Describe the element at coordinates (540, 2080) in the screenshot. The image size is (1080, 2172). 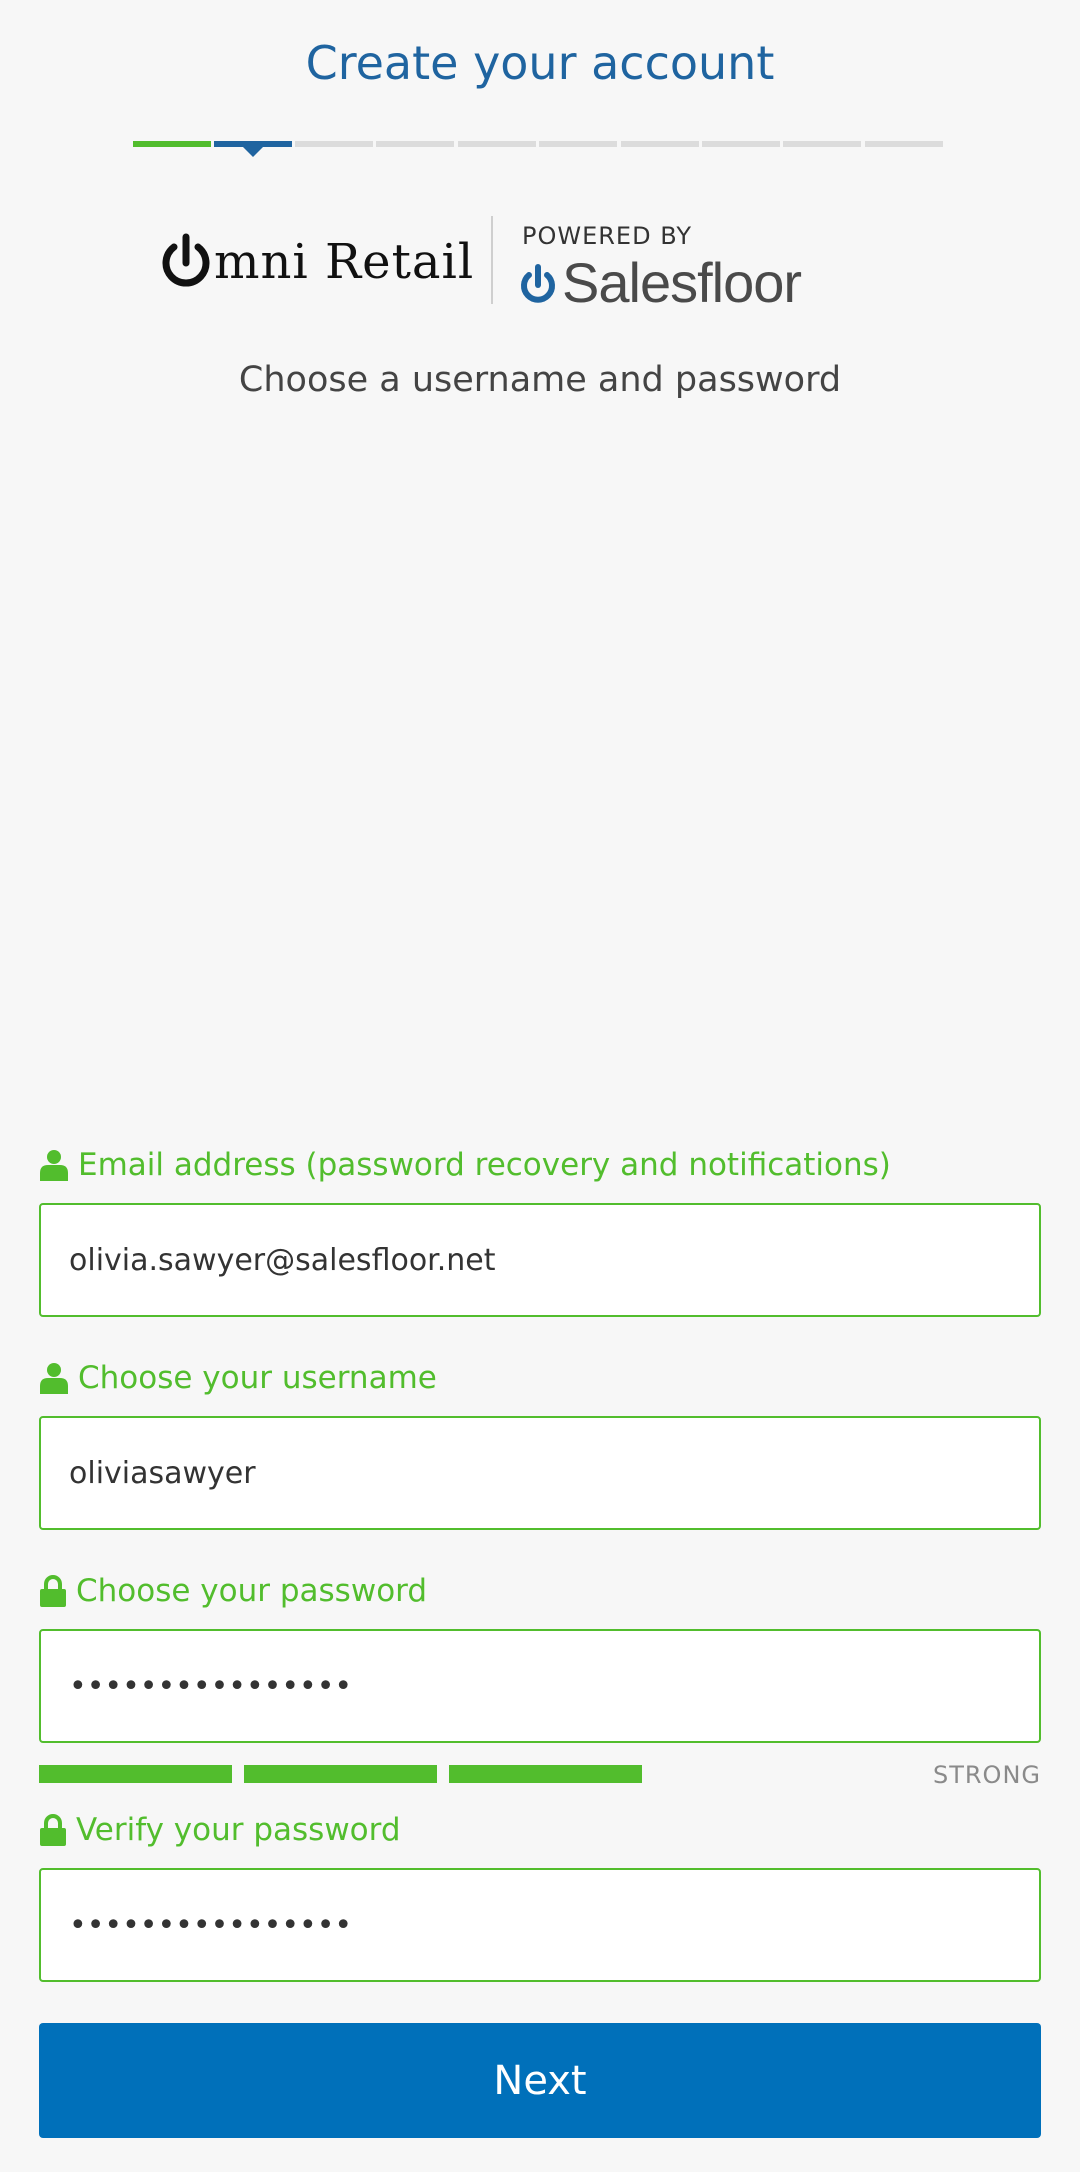
I see `next-button: Next` at that location.